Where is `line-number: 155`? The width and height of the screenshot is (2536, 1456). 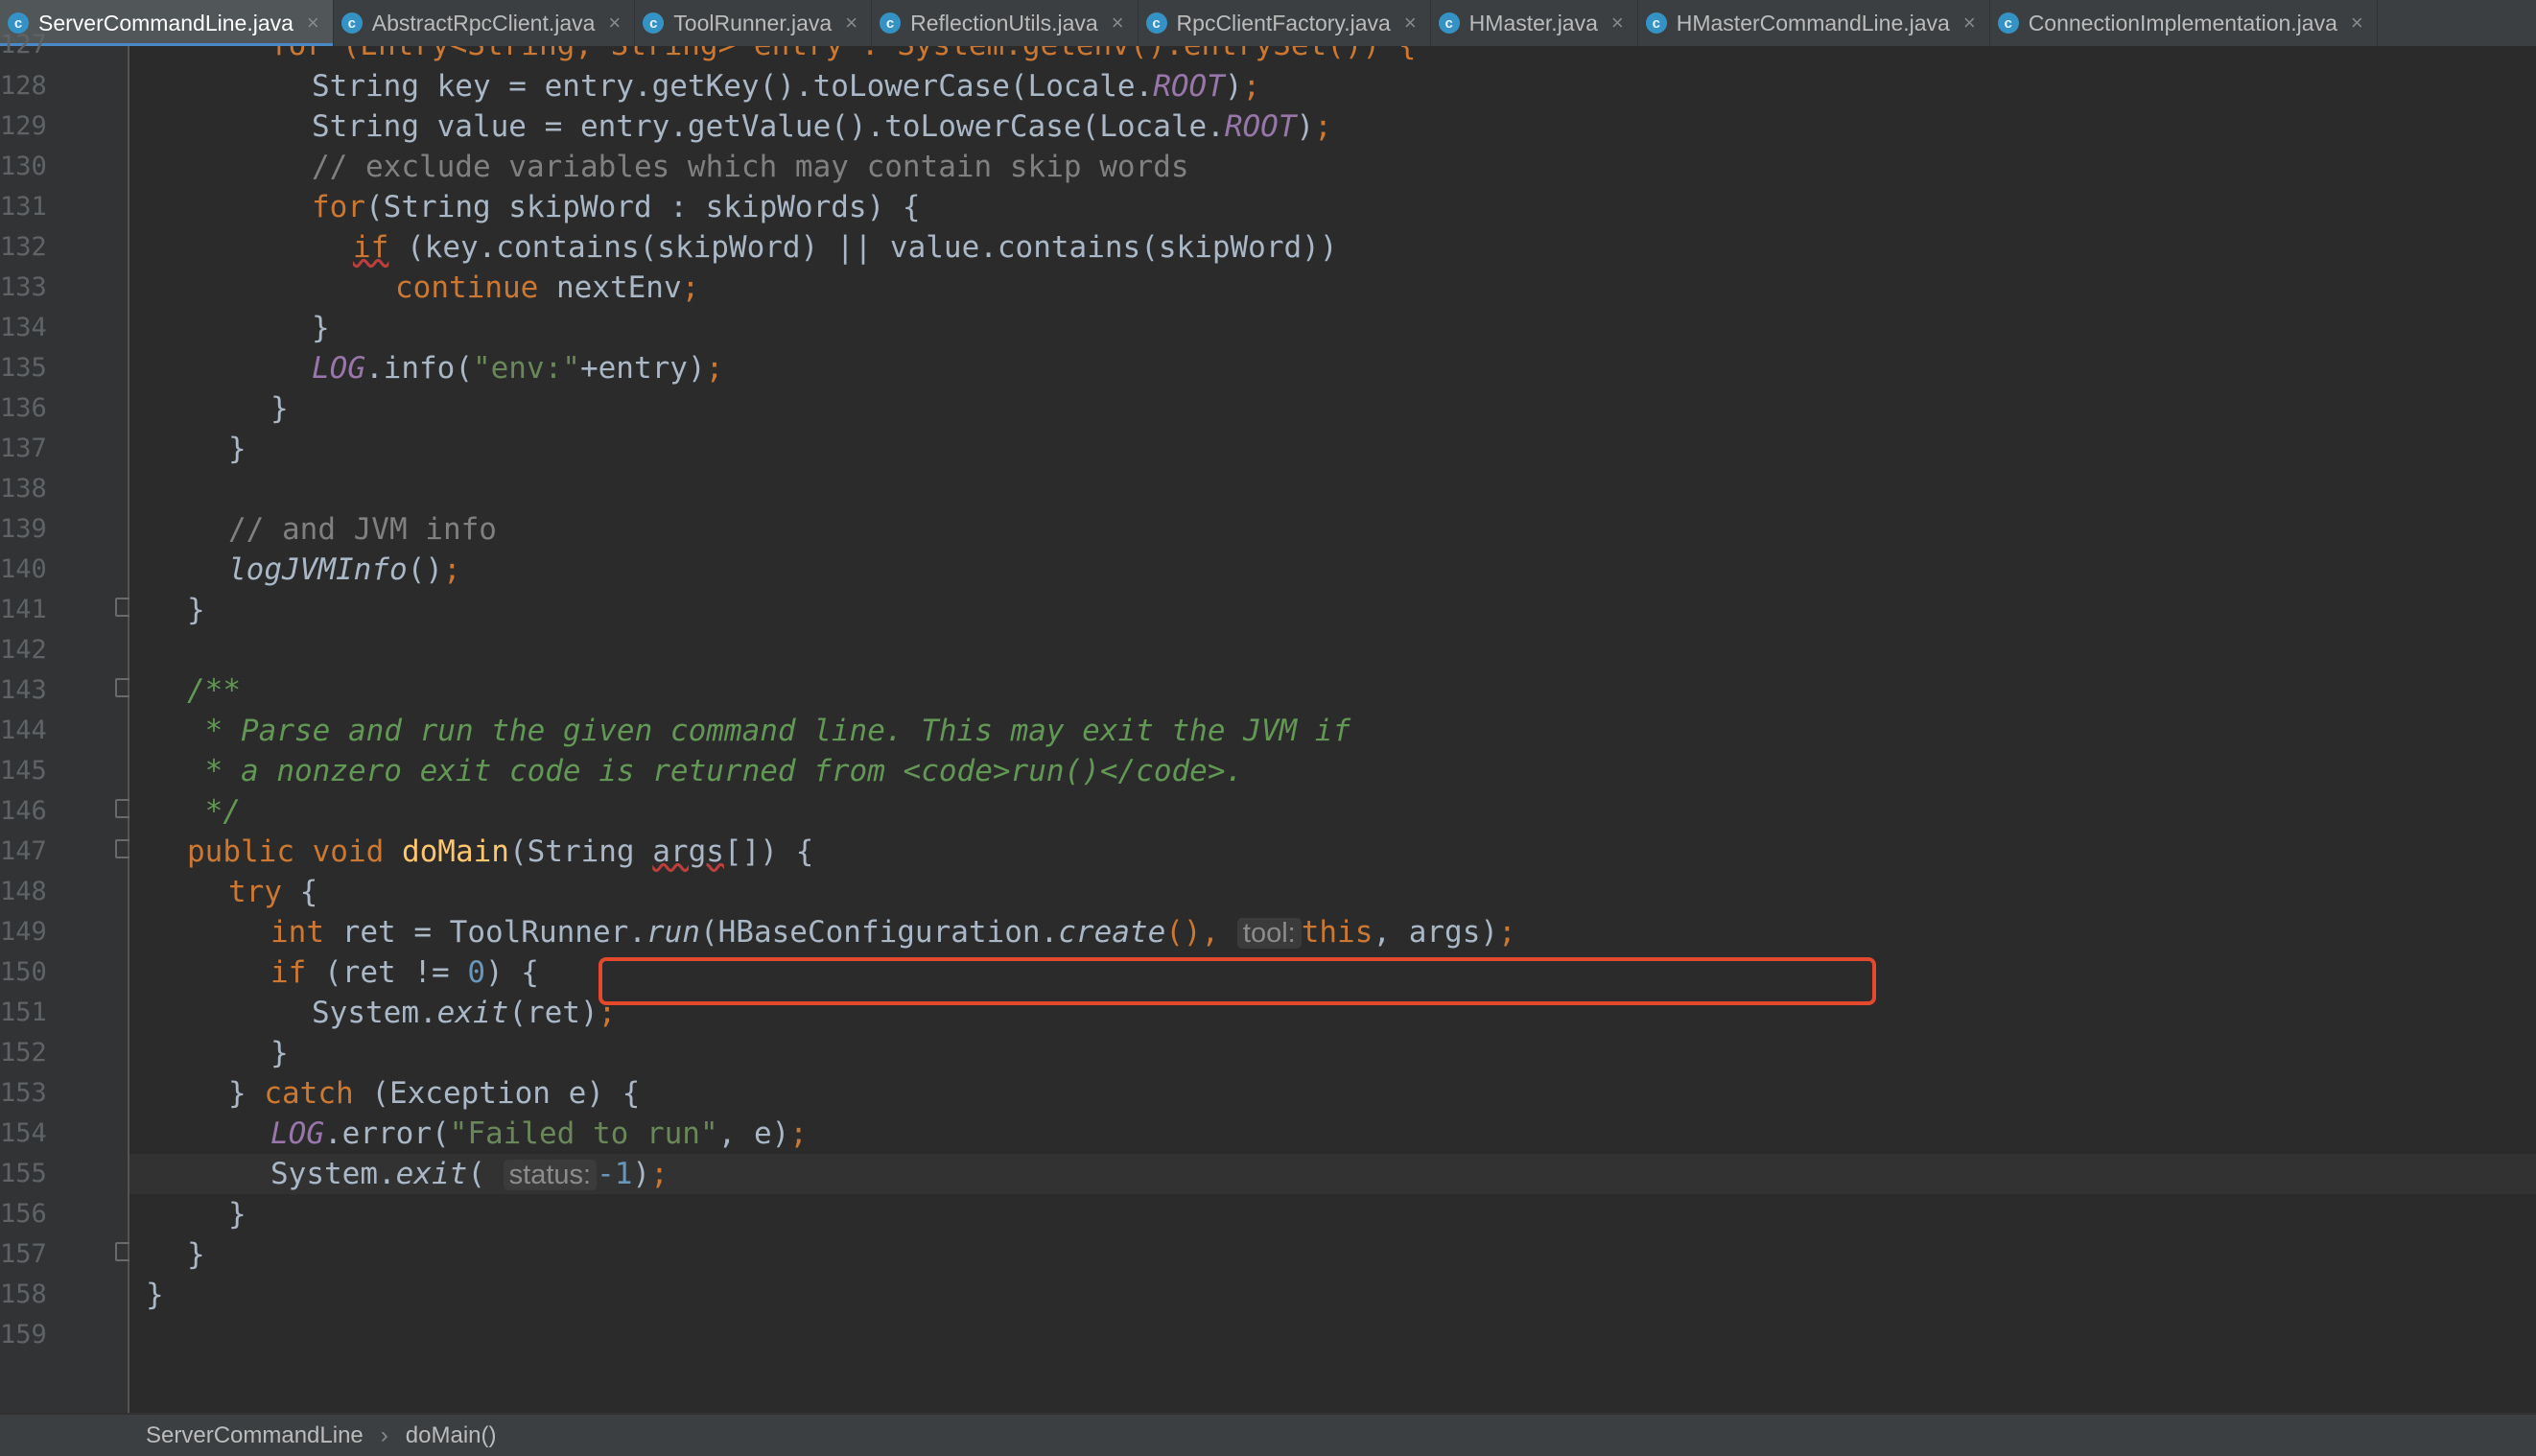 line-number: 155 is located at coordinates (23, 1173).